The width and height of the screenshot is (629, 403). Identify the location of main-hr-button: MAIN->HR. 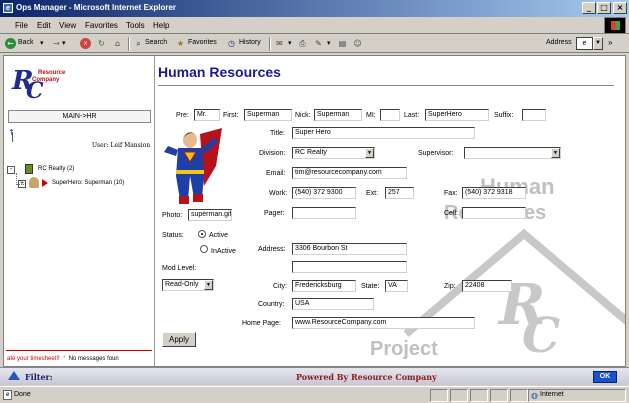
(79, 116).